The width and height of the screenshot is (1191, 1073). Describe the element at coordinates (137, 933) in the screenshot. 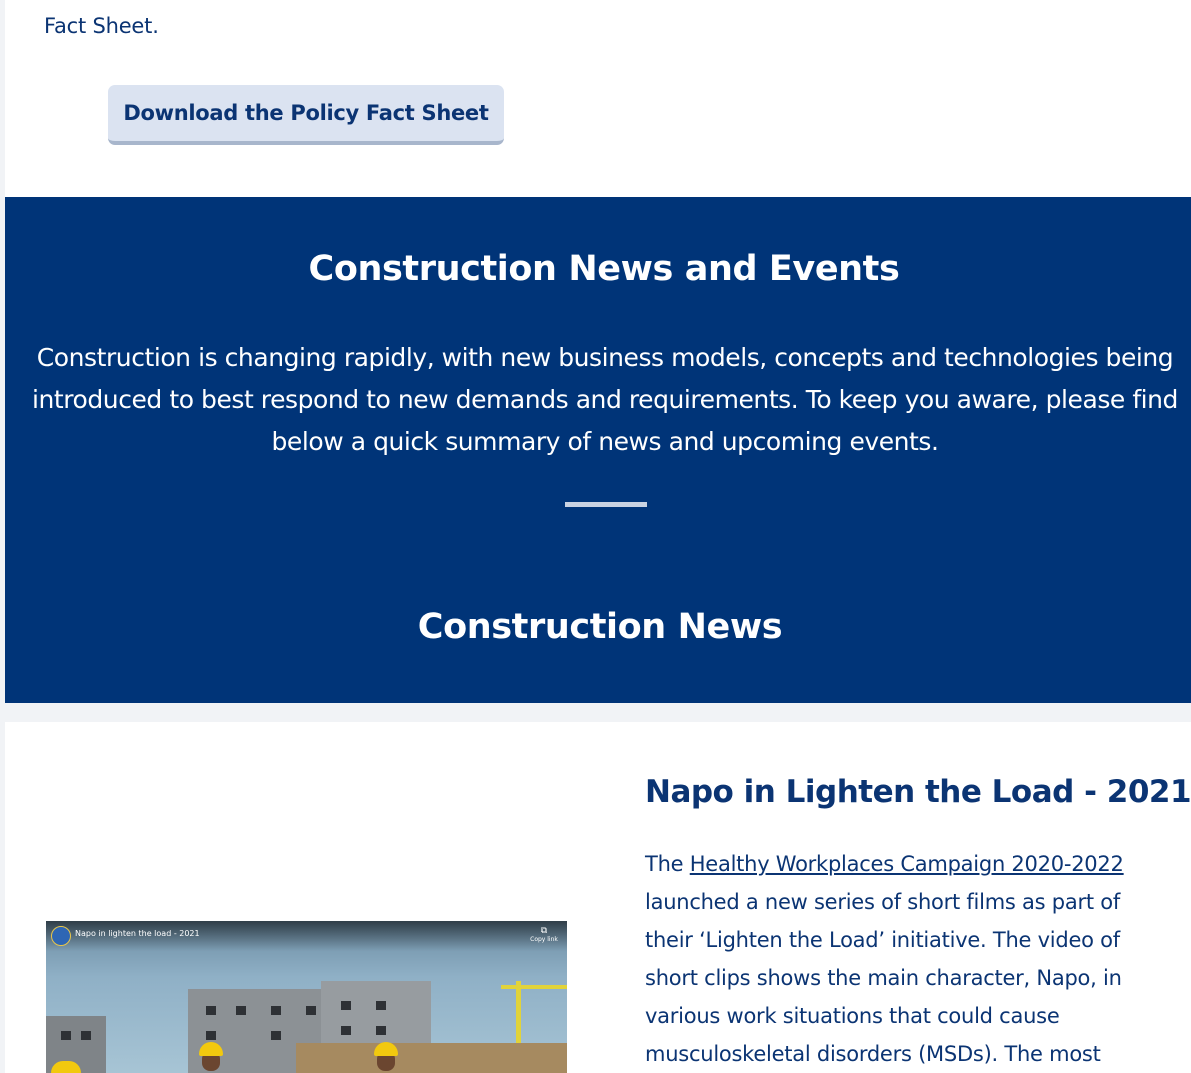

I see `video-title: Napo in lighten the load - 2021` at that location.